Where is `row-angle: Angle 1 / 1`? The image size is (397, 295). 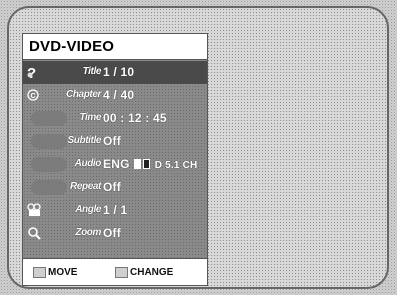
row-angle: Angle 1 / 1 is located at coordinates (115, 210).